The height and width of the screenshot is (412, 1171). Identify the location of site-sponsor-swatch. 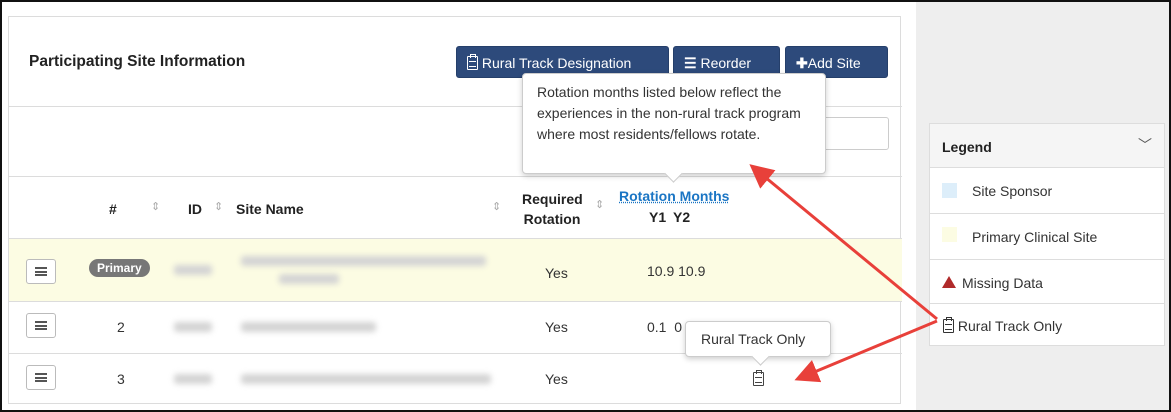
(949, 190).